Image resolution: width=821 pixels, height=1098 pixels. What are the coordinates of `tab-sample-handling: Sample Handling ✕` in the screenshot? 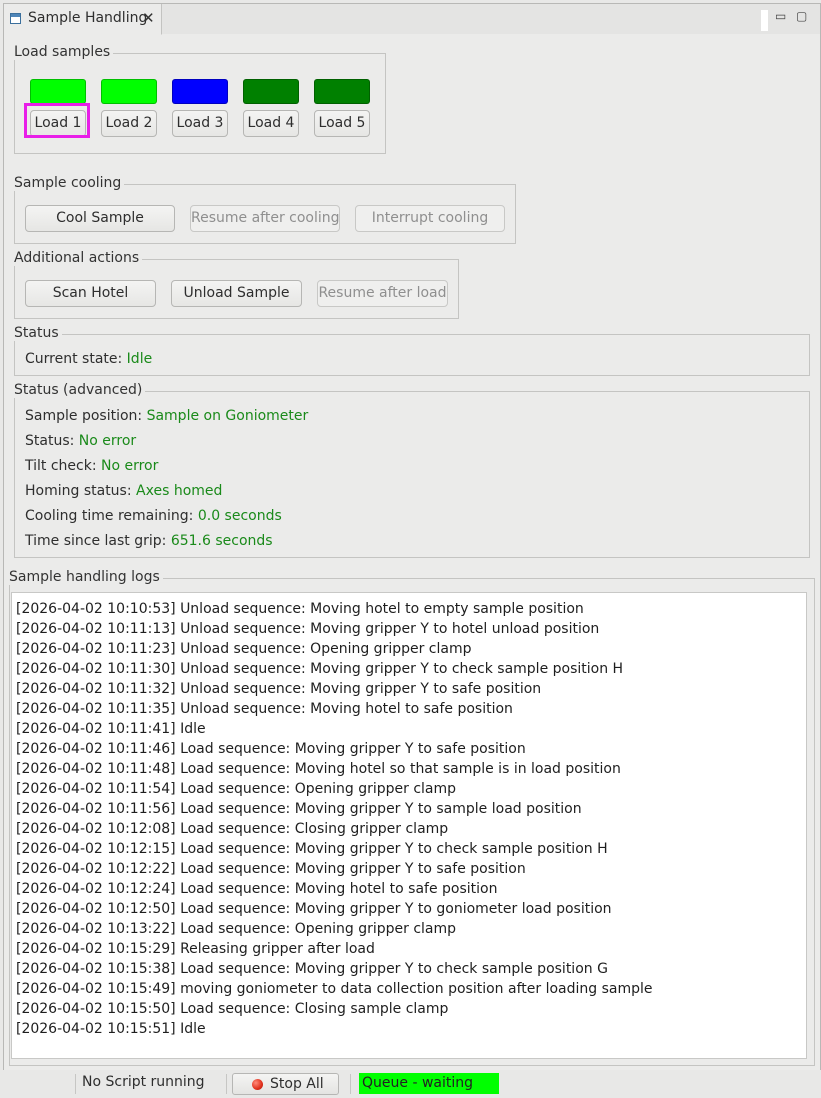 It's located at (83, 19).